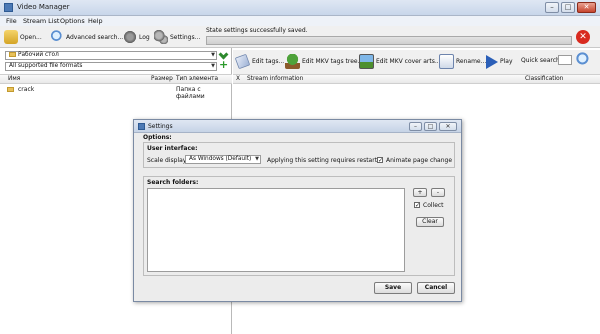 This screenshot has width=600, height=334. What do you see at coordinates (380, 160) in the screenshot?
I see `animate-page-change-checkbox: ✓` at bounding box center [380, 160].